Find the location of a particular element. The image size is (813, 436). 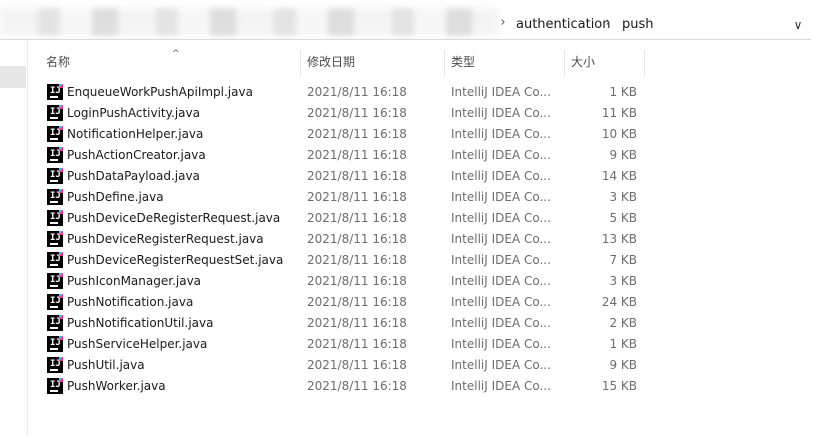

file-size: 3 KB is located at coordinates (623, 281).